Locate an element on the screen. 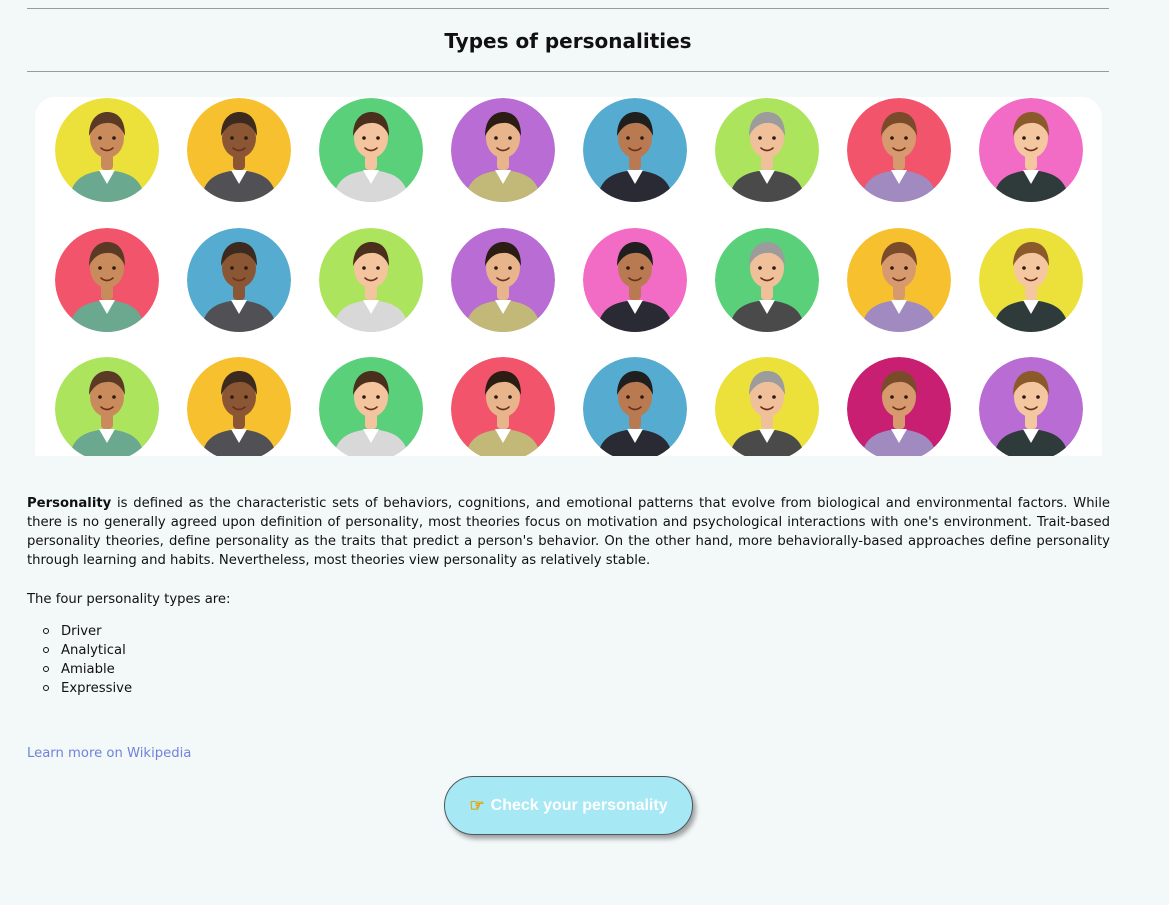 The width and height of the screenshot is (1169, 905). wikipedia-link: Learn more on Wikipedia is located at coordinates (109, 753).